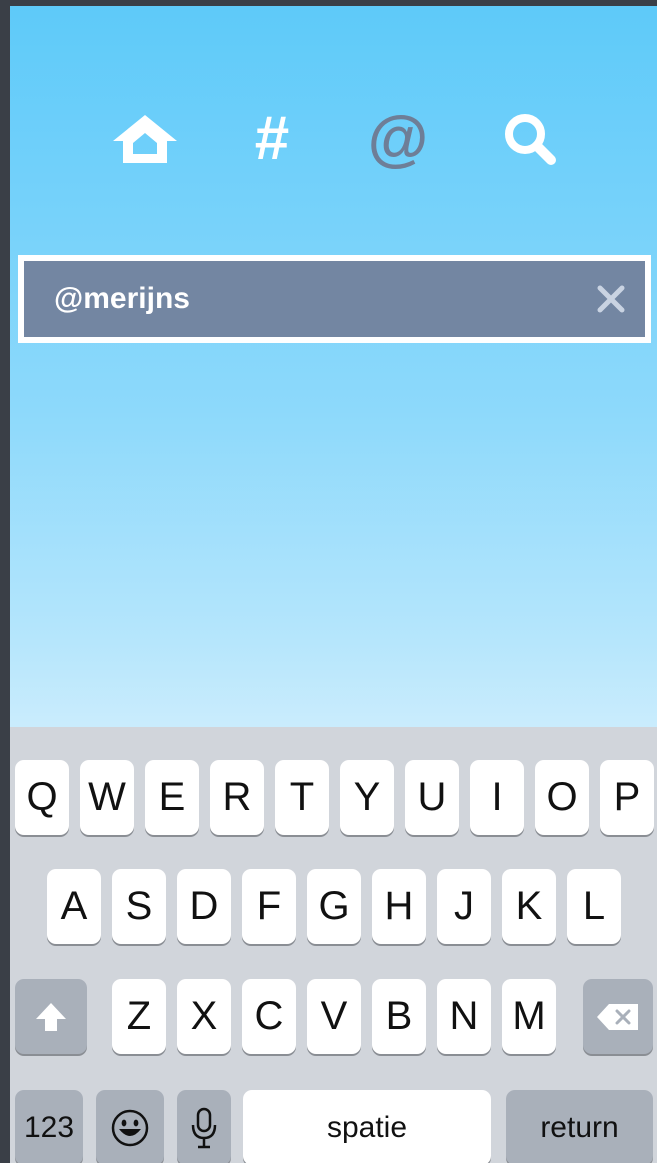 Image resolution: width=657 pixels, height=1163 pixels. I want to click on tab-home, so click(145, 138).